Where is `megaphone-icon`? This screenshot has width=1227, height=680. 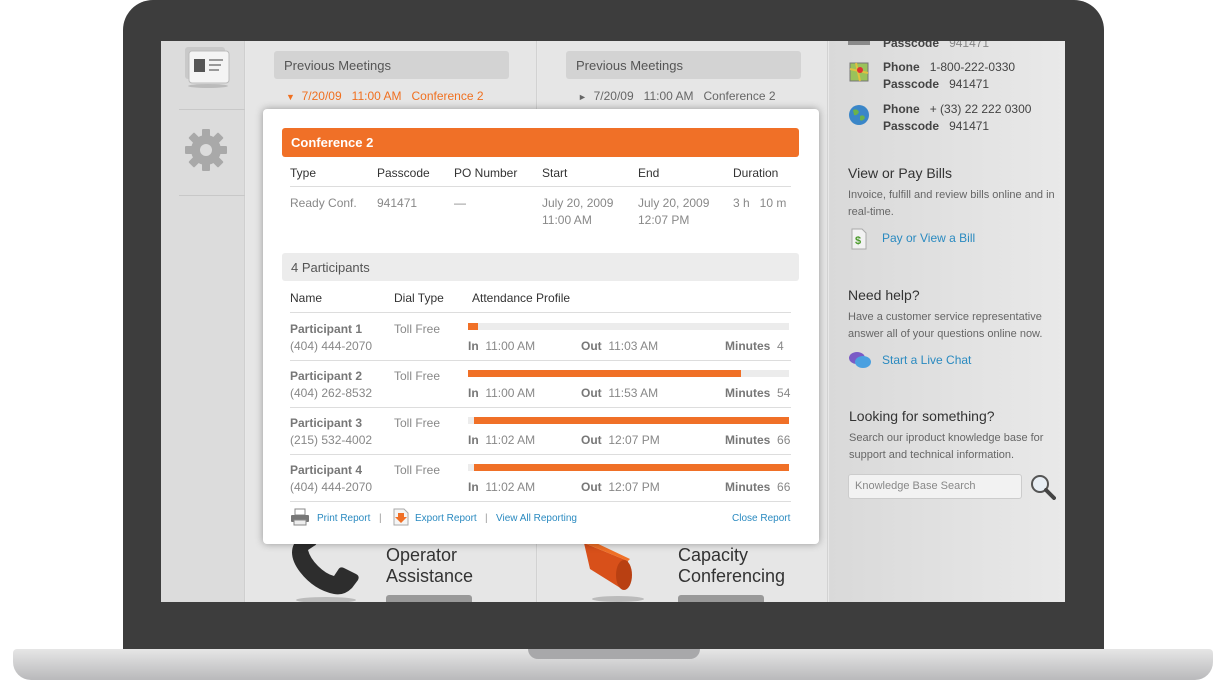 megaphone-icon is located at coordinates (618, 570).